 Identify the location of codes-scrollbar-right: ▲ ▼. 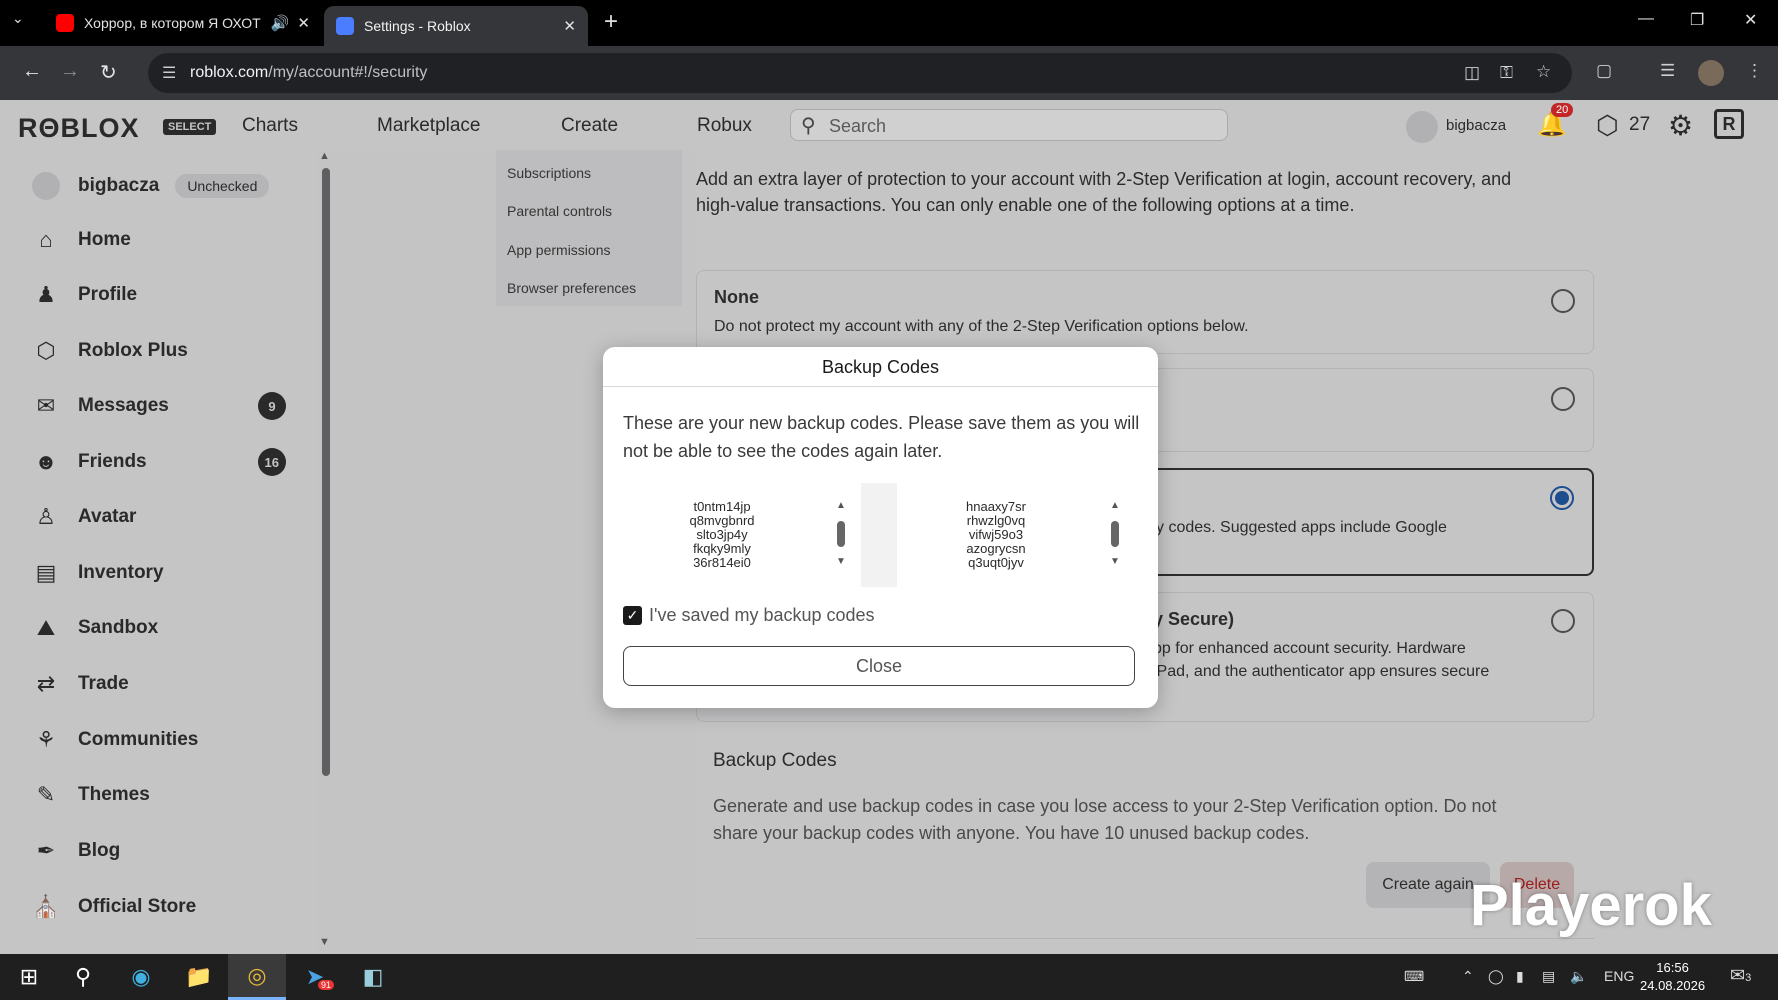
(1115, 535).